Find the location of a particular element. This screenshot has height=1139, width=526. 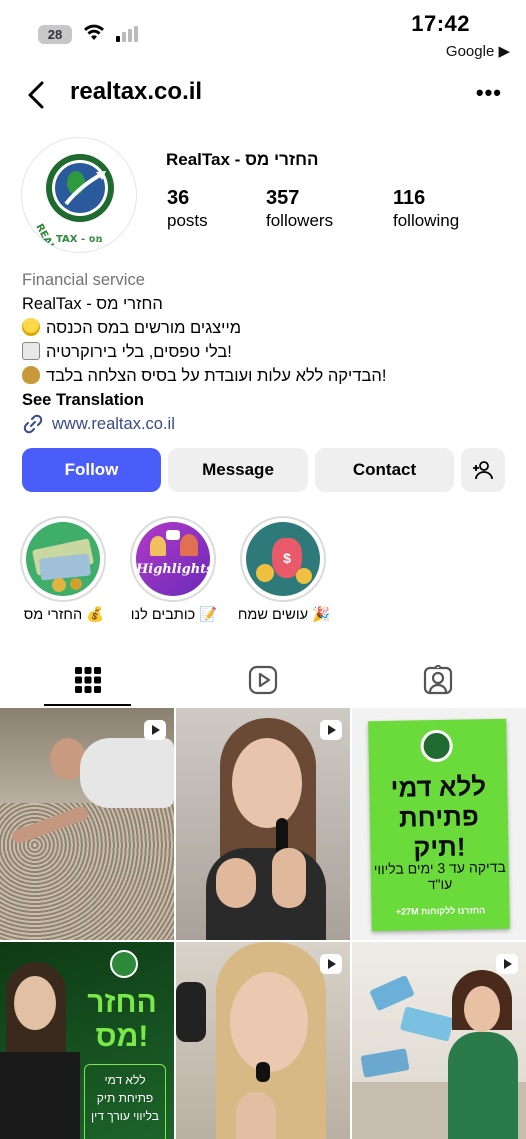

stat-label: following is located at coordinates (426, 220).